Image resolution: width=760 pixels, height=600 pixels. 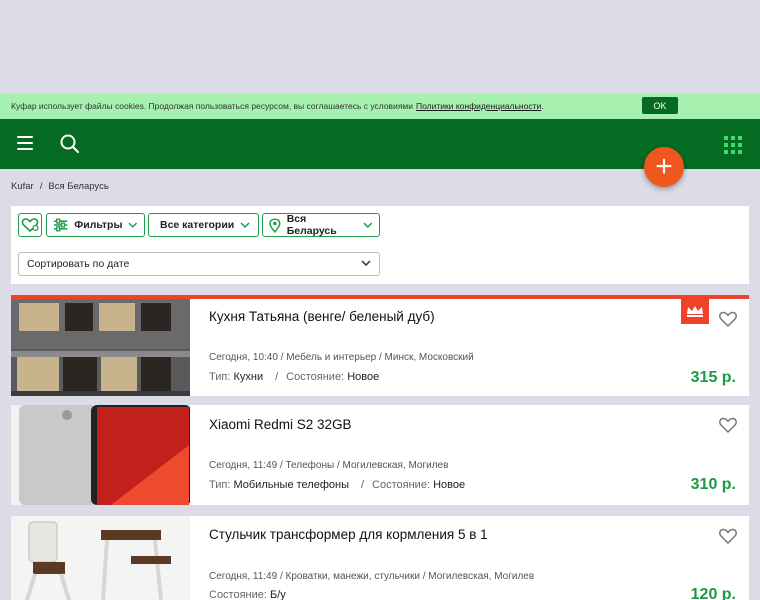 I want to click on search-icon, so click(x=70, y=144).